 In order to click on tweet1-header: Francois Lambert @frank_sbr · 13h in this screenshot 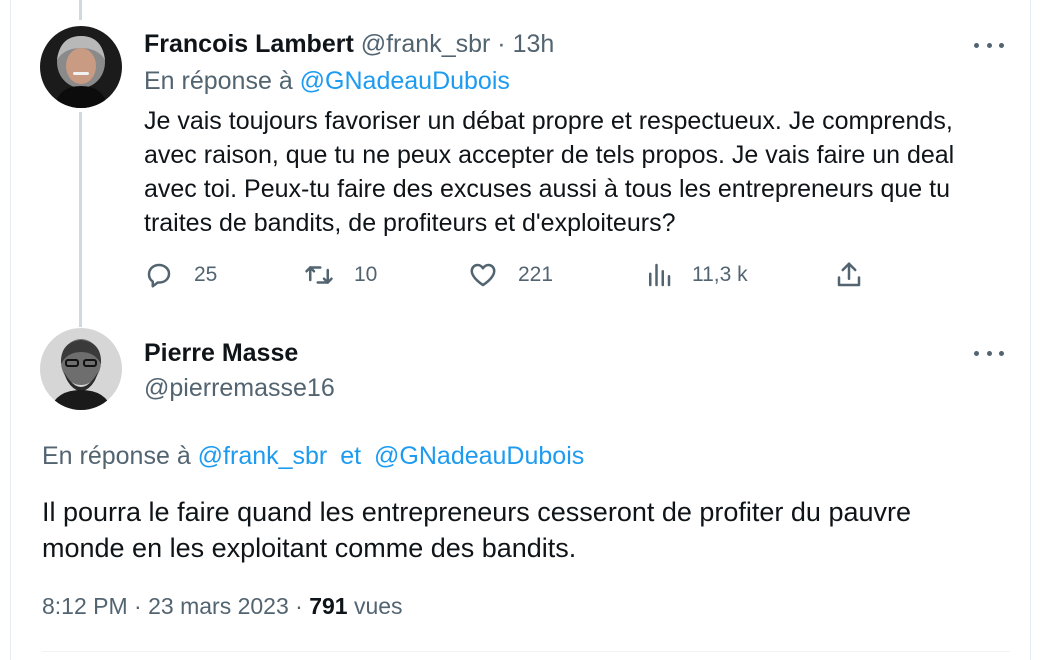, I will do `click(349, 44)`.